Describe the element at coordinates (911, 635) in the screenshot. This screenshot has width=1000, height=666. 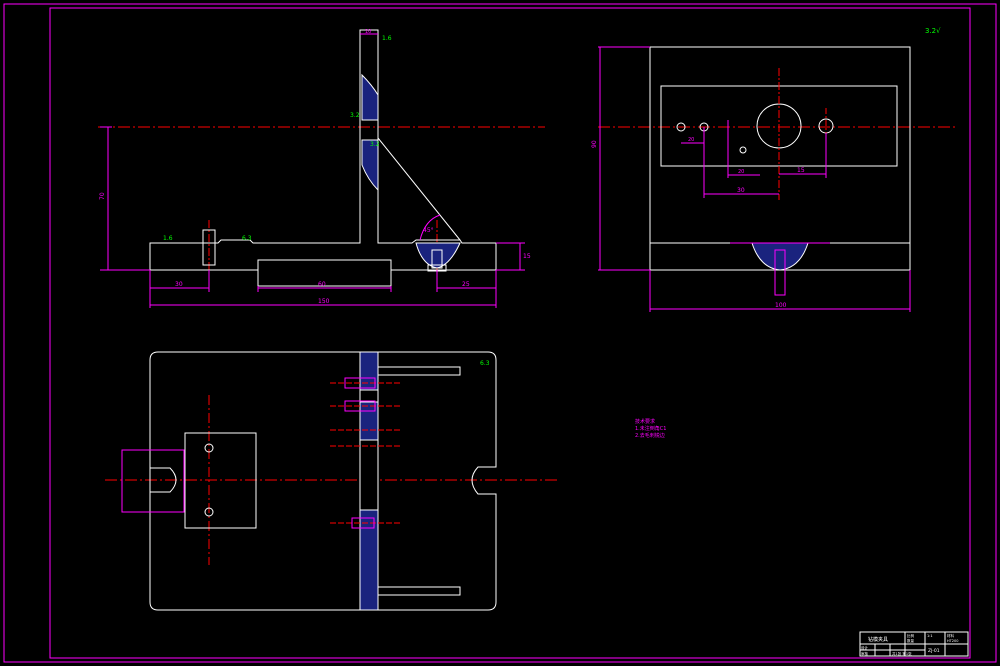
I see `tb-scale-label: 比例` at that location.